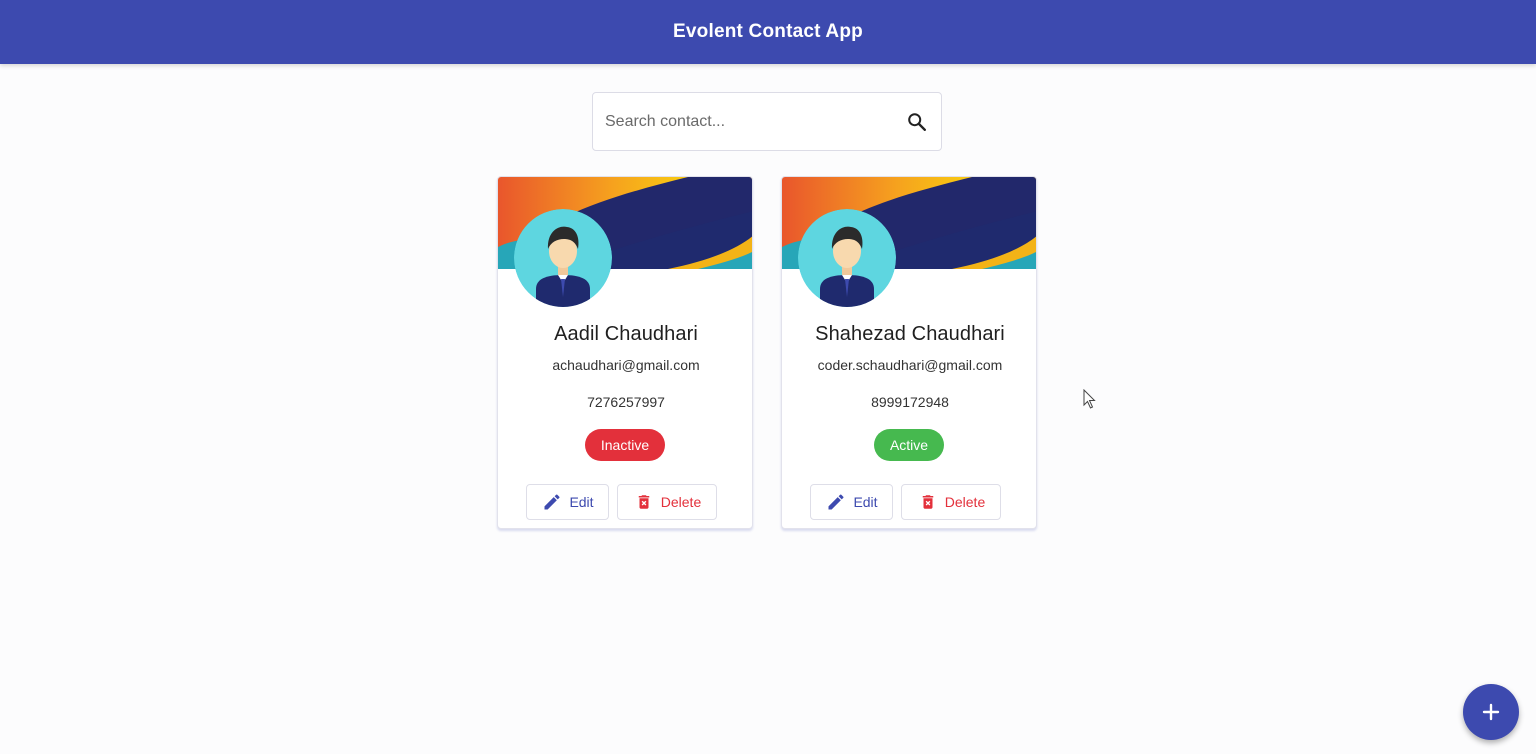 The height and width of the screenshot is (754, 1536). I want to click on search-box, so click(767, 121).